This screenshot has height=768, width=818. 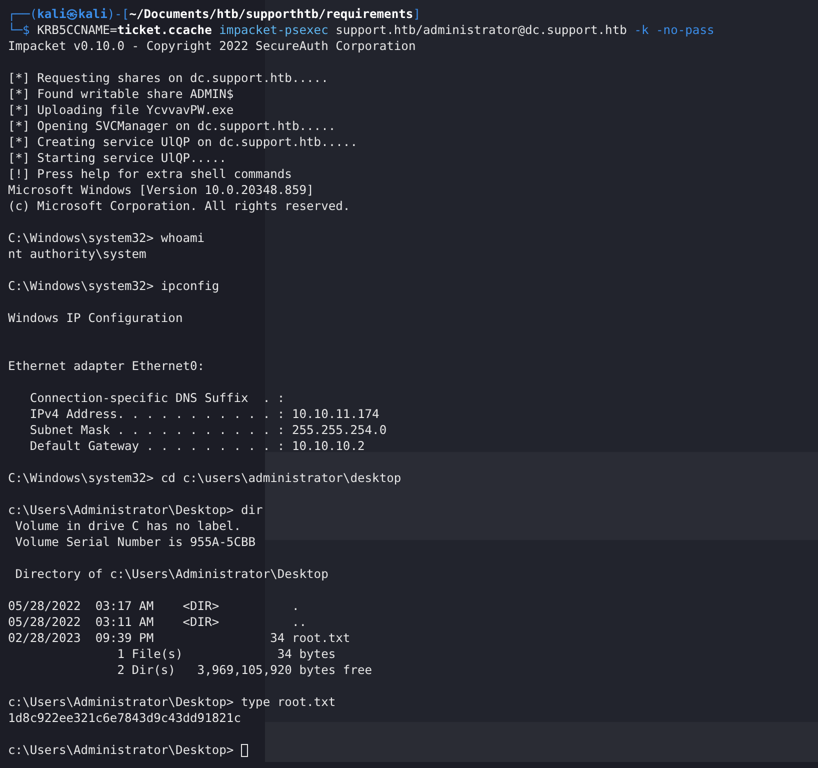 I want to click on terminal-line: Connection-specific DNS Suffix . :, so click(x=156, y=398).